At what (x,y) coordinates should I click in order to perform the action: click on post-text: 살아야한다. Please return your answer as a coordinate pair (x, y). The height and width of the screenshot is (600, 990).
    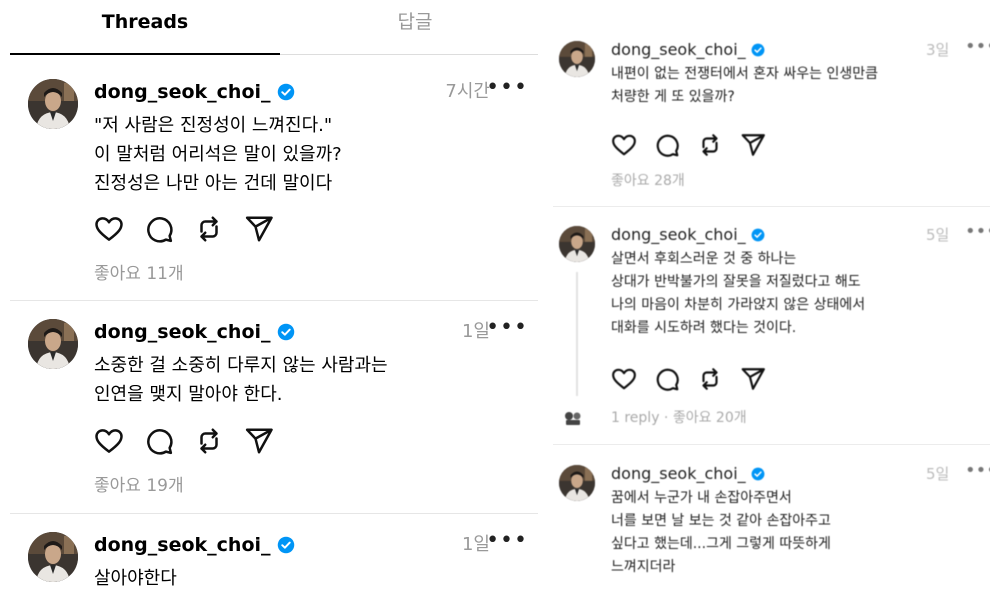
    Looking at the image, I should click on (135, 578).